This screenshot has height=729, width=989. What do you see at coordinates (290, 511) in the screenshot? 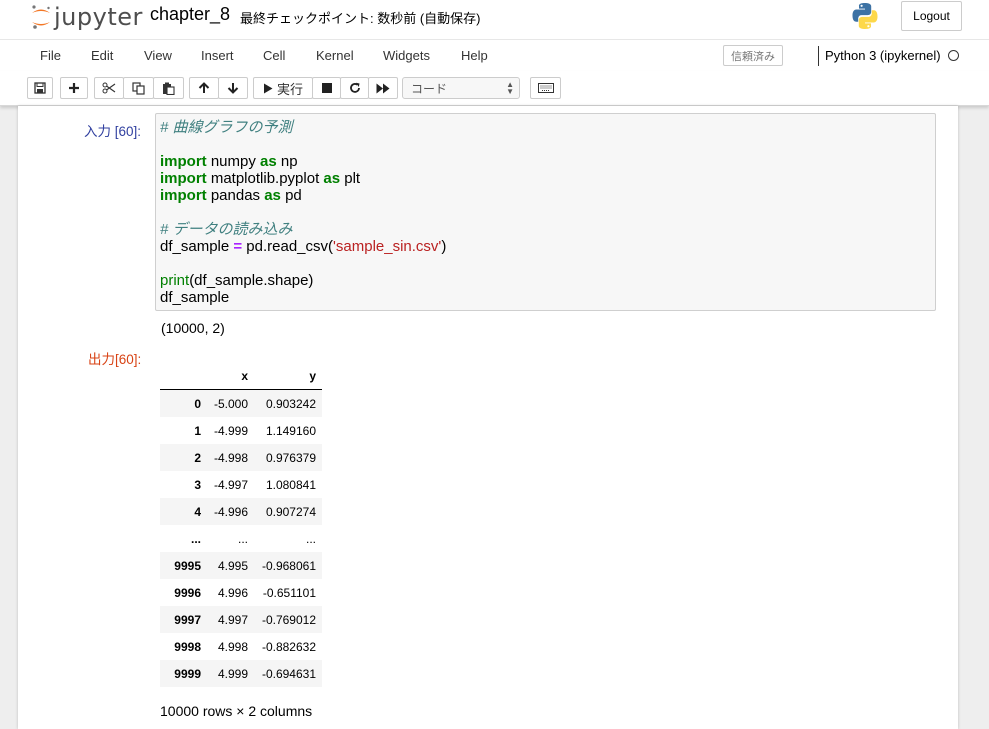
I see `table-cell: 0.907274` at bounding box center [290, 511].